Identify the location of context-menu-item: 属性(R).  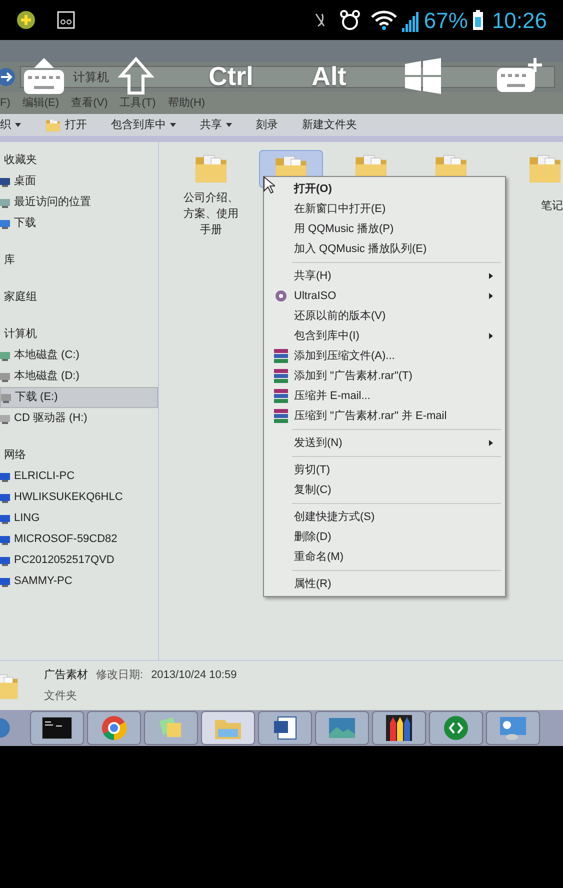
(384, 584).